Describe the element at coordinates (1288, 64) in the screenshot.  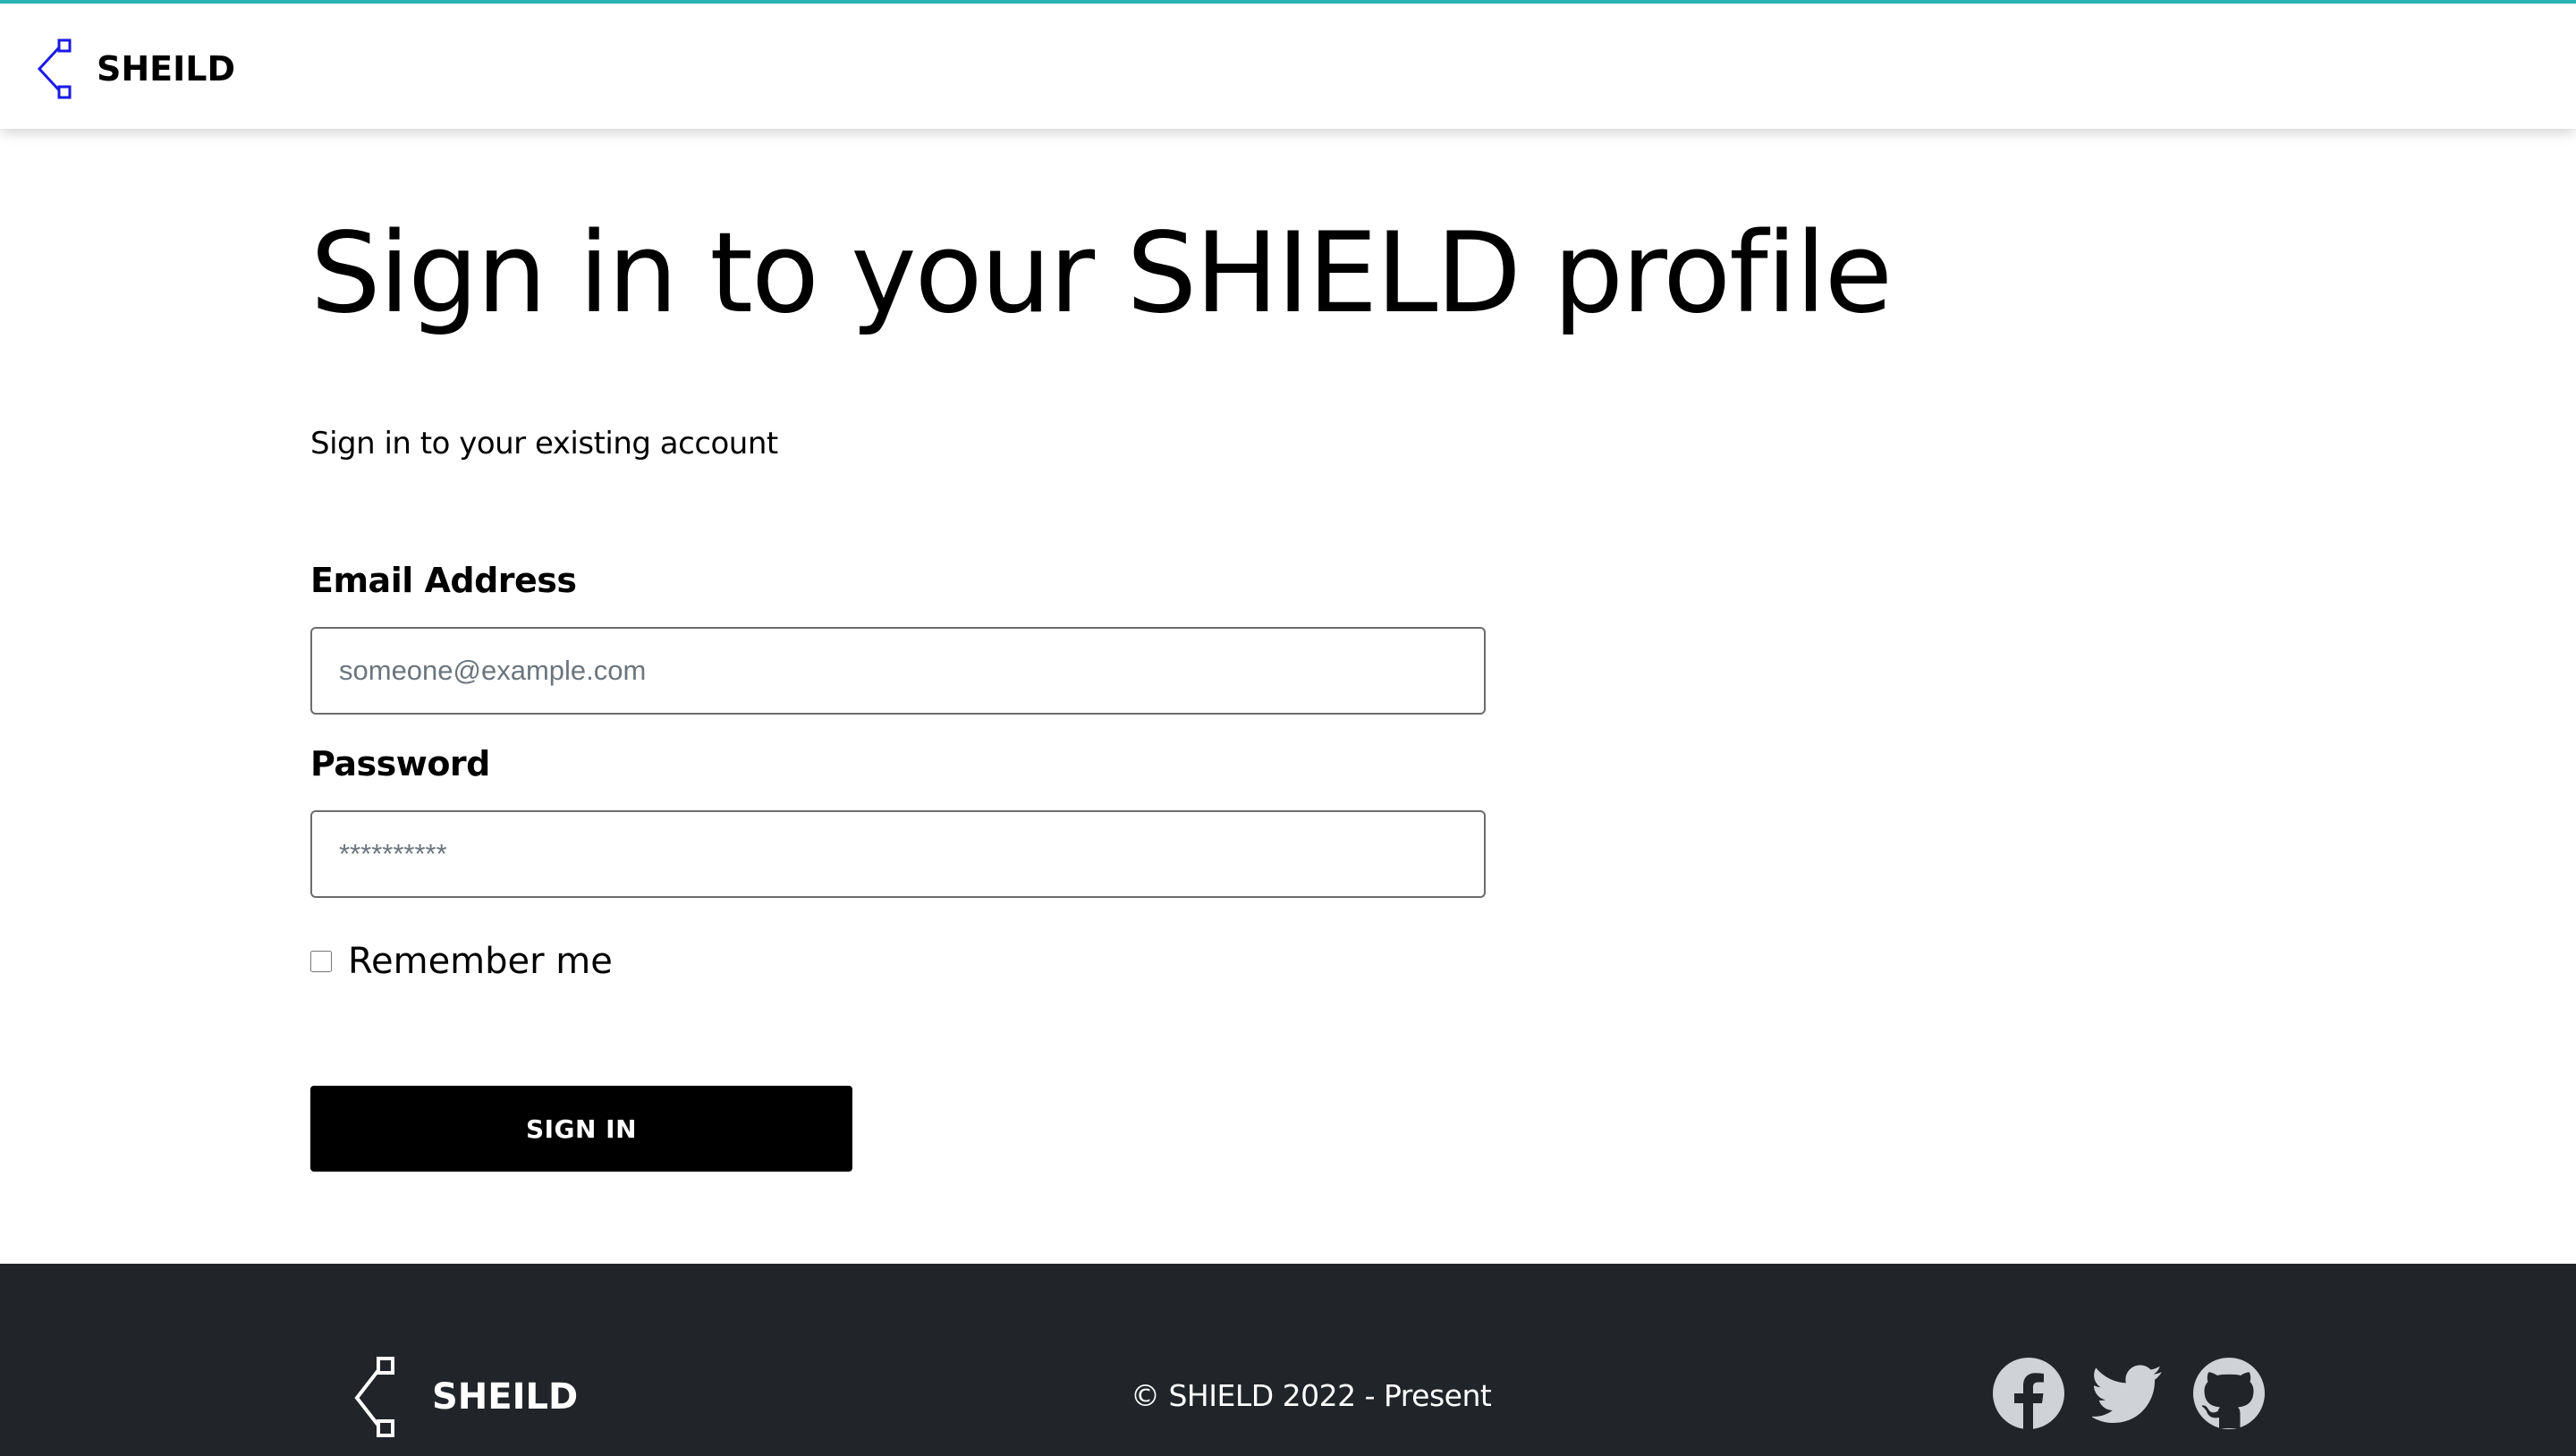
I see `top-navbar: SHEILD` at that location.